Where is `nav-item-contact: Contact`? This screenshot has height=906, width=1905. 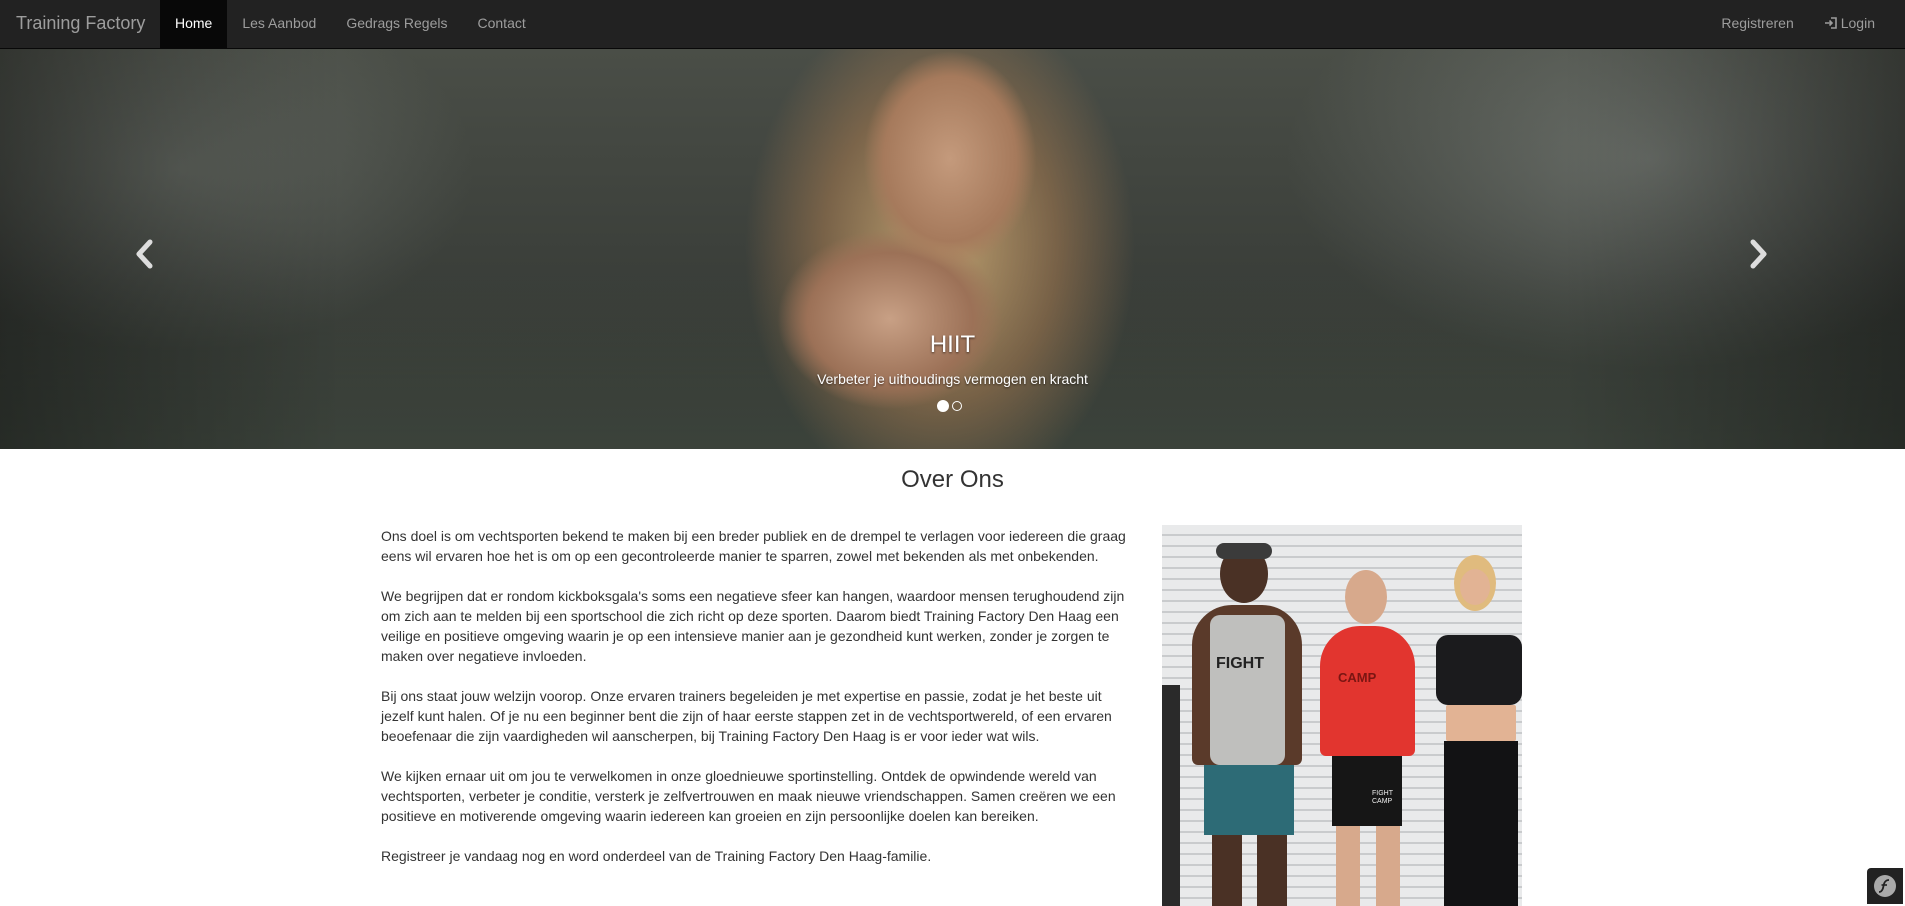 nav-item-contact: Contact is located at coordinates (502, 24).